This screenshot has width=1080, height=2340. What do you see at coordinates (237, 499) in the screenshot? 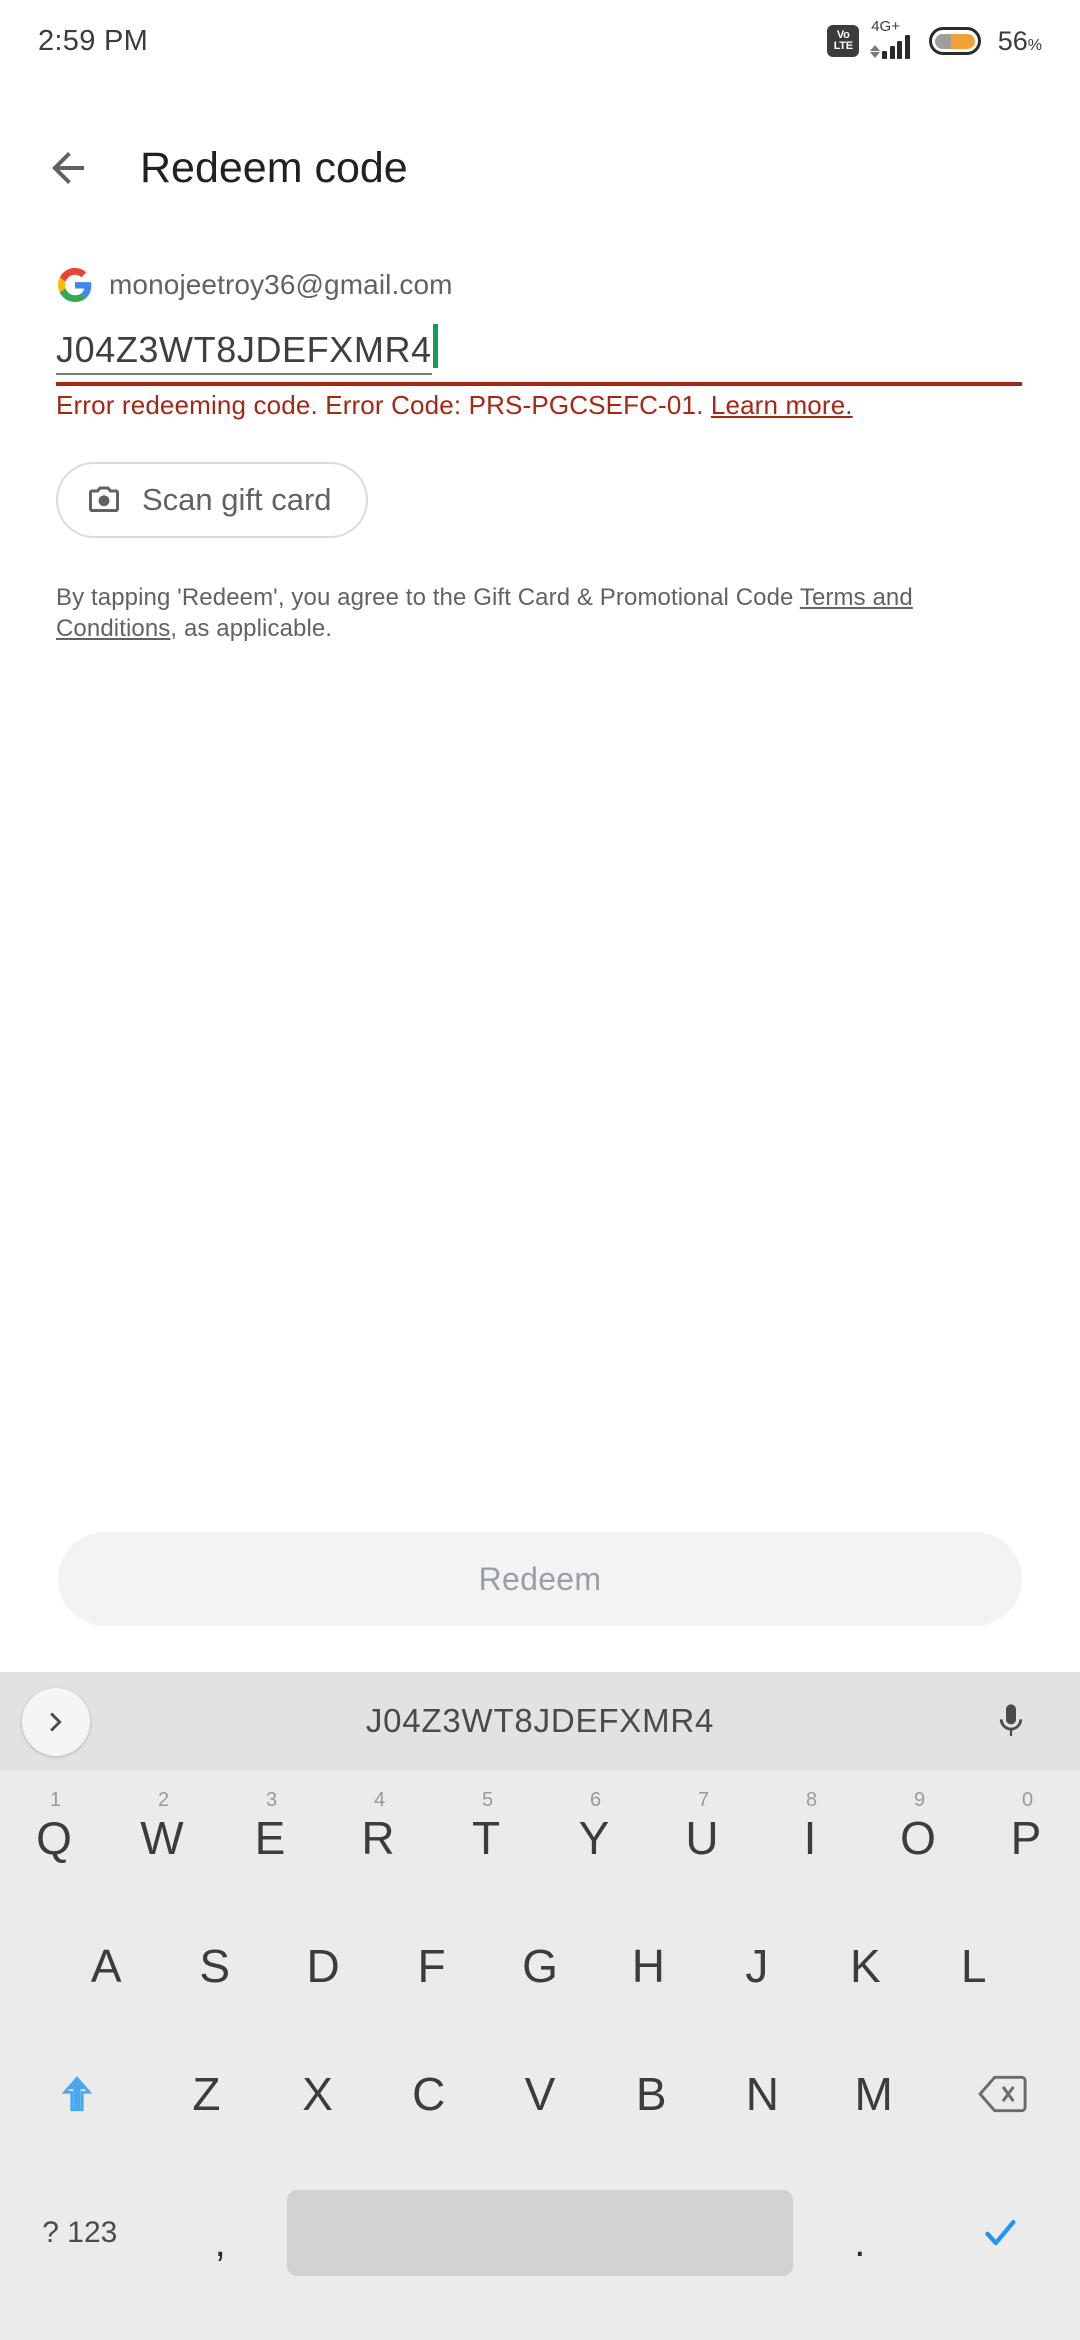
I see `scan-gift-card-label: Scan gift card` at bounding box center [237, 499].